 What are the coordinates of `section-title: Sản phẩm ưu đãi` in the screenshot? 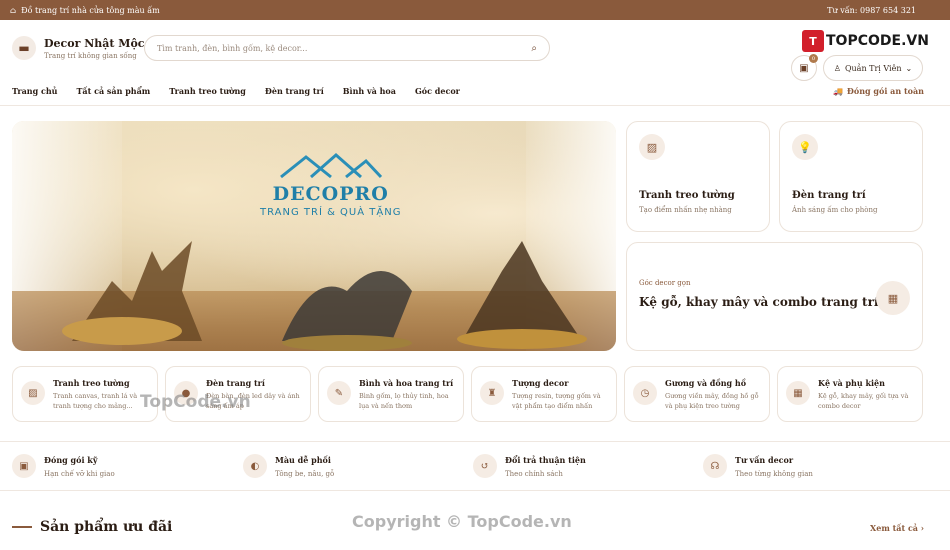 It's located at (106, 527).